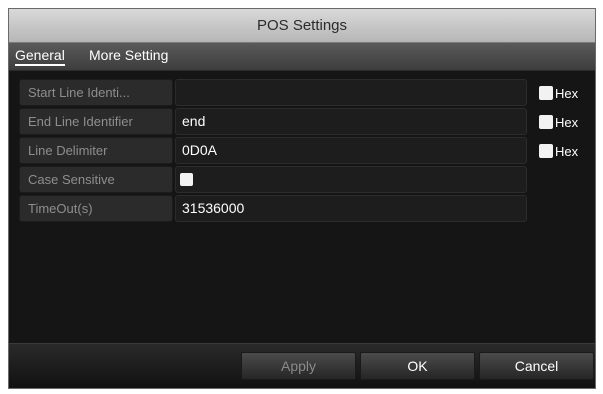 Image resolution: width=603 pixels, height=394 pixels. What do you see at coordinates (96, 150) in the screenshot?
I see `line-delimiter-label: Line Delimiter` at bounding box center [96, 150].